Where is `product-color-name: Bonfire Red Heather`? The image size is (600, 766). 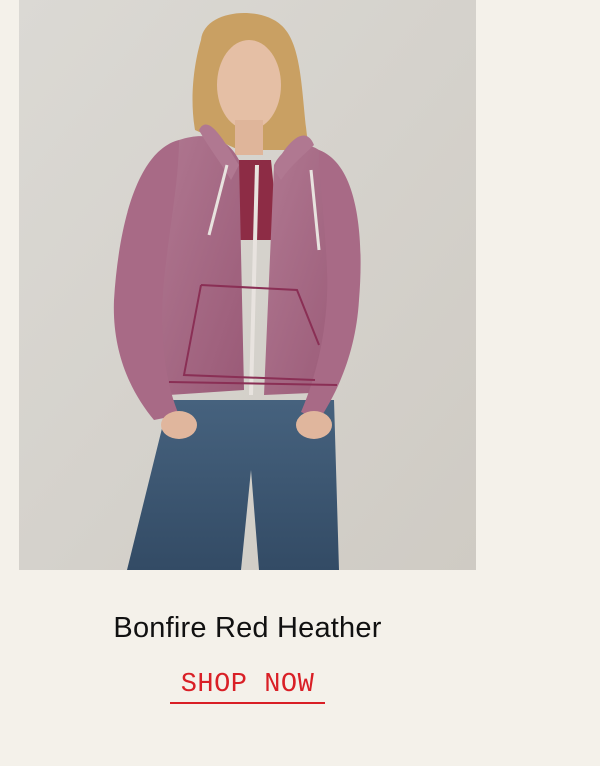 product-color-name: Bonfire Red Heather is located at coordinates (247, 628).